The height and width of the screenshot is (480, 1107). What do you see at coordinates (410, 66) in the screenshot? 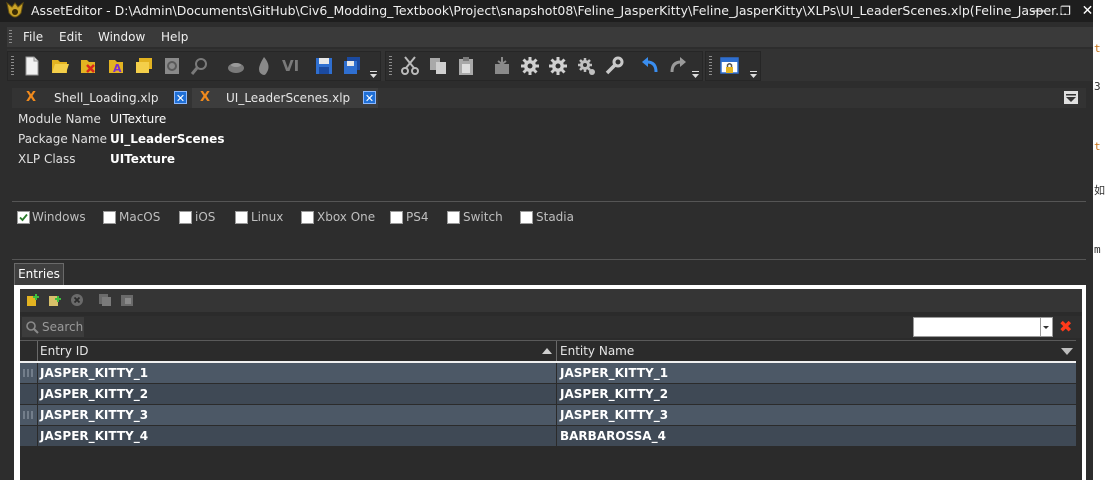
I see `cut-icon` at bounding box center [410, 66].